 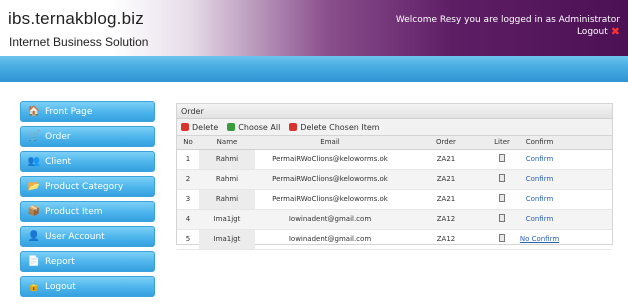 What do you see at coordinates (87, 261) in the screenshot?
I see `menu-item-report: 📄 Report` at bounding box center [87, 261].